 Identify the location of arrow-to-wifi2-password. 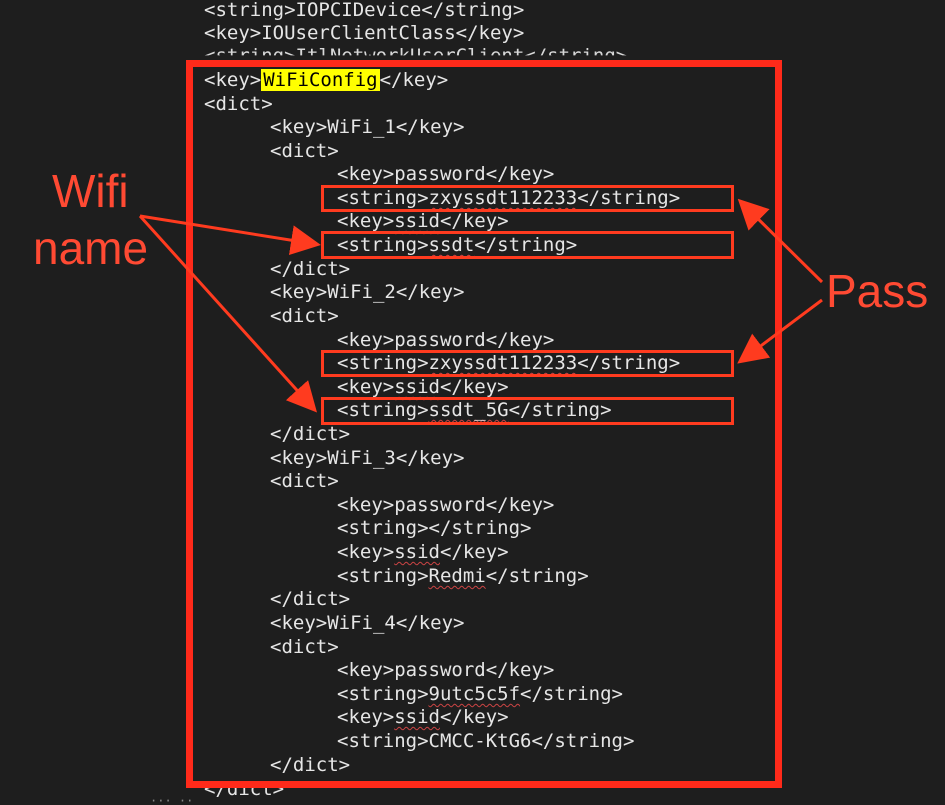
(780, 331).